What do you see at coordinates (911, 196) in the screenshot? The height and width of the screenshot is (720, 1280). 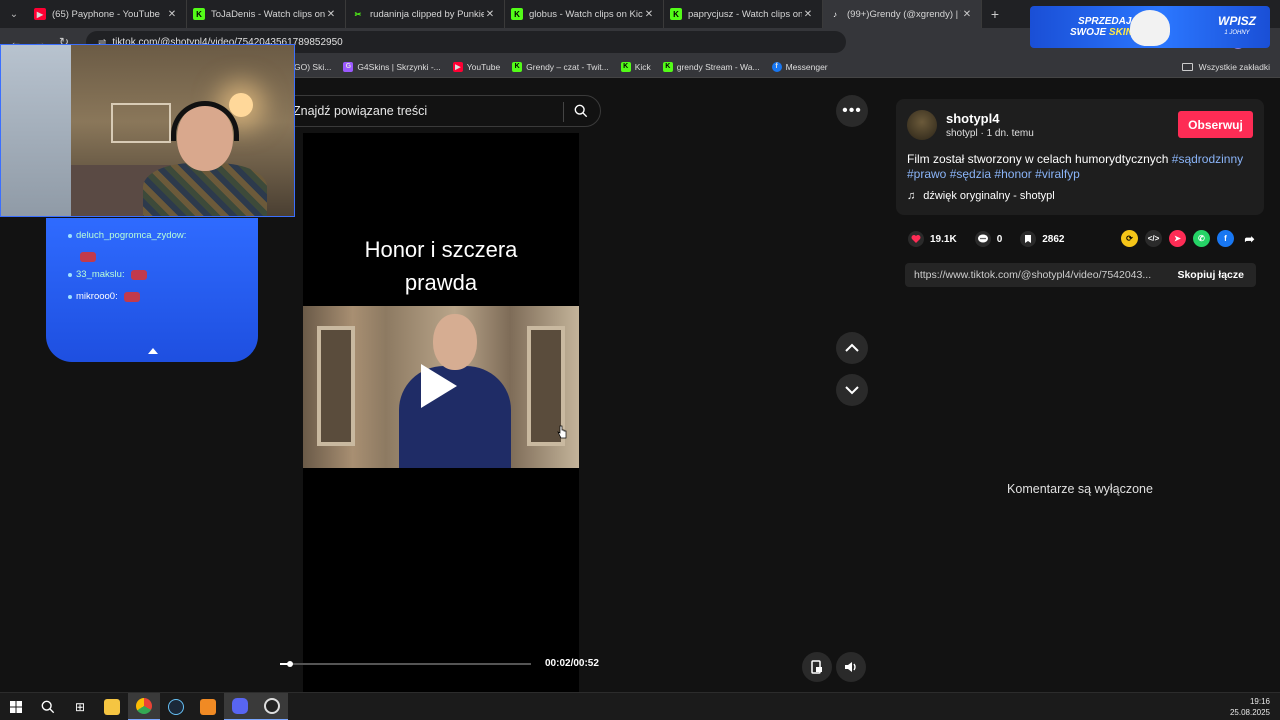 I see `music-note-icon: ♫` at bounding box center [911, 196].